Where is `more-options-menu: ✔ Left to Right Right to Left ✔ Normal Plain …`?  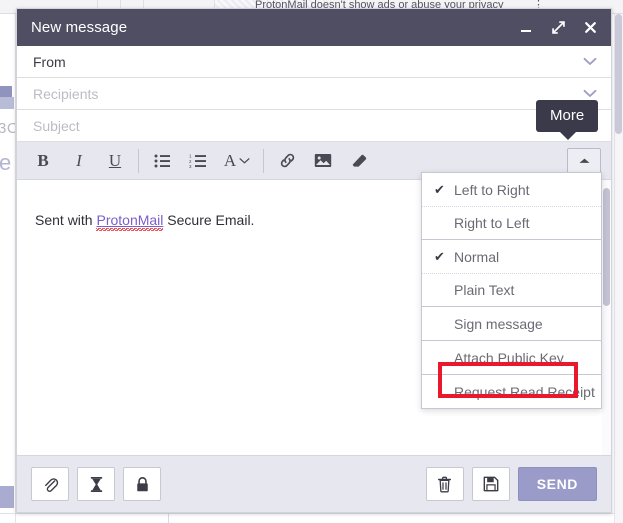
more-options-menu: ✔ Left to Right Right to Left ✔ Normal Plain … is located at coordinates (511, 290).